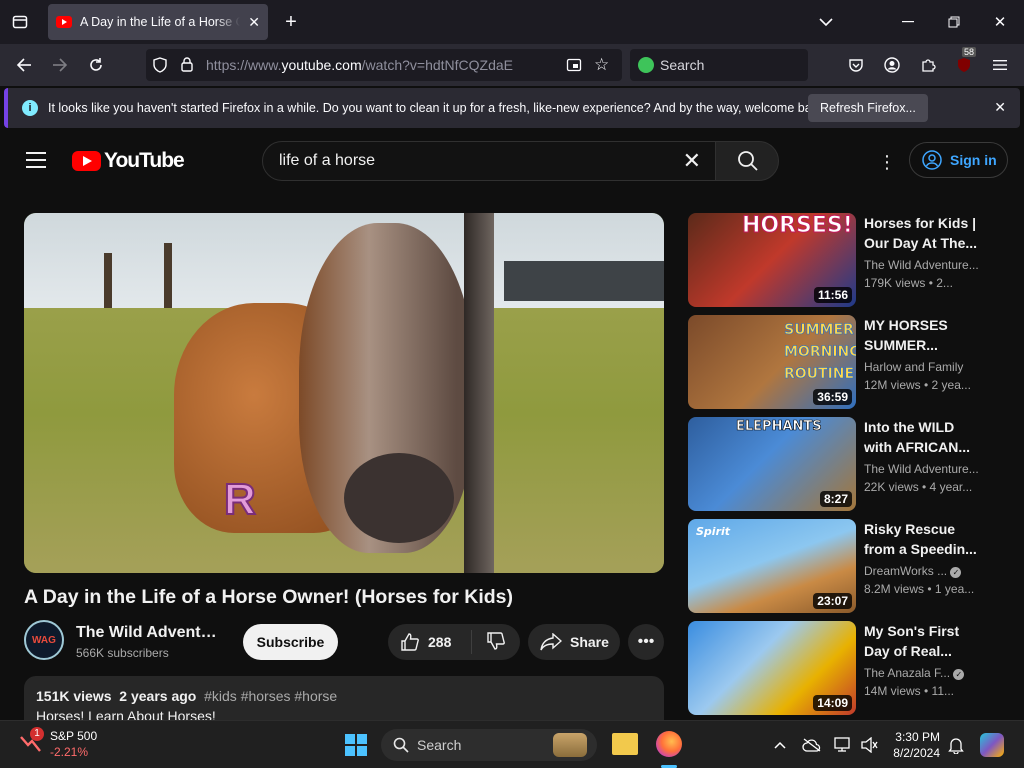 Image resolution: width=1024 pixels, height=768 pixels. What do you see at coordinates (910, 745) in the screenshot?
I see `system-clock: 3:30 PM 8/2/2024` at bounding box center [910, 745].